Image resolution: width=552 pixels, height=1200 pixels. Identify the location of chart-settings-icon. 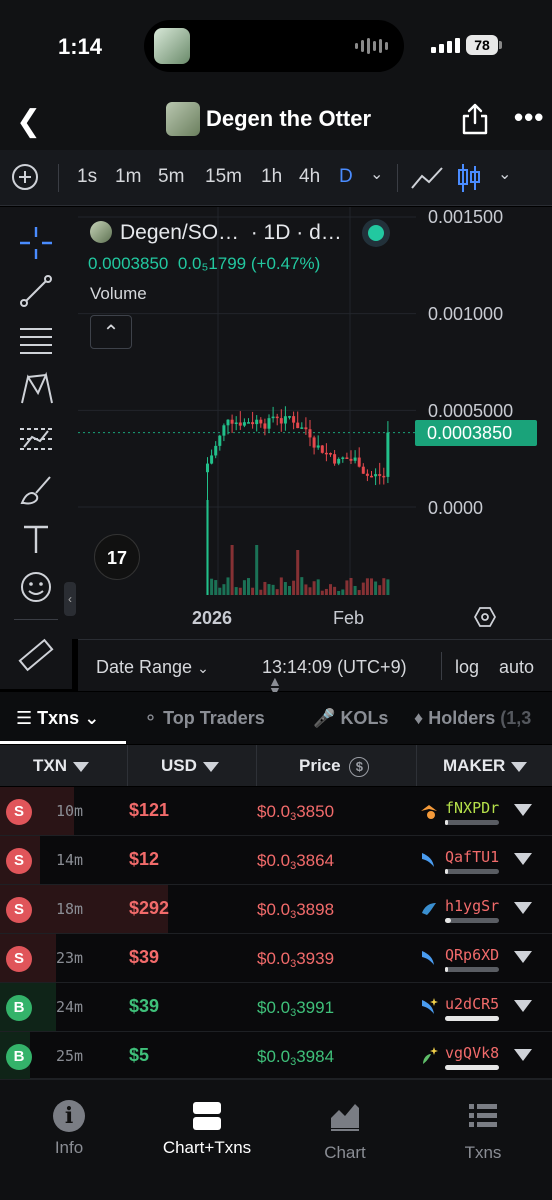
(485, 617).